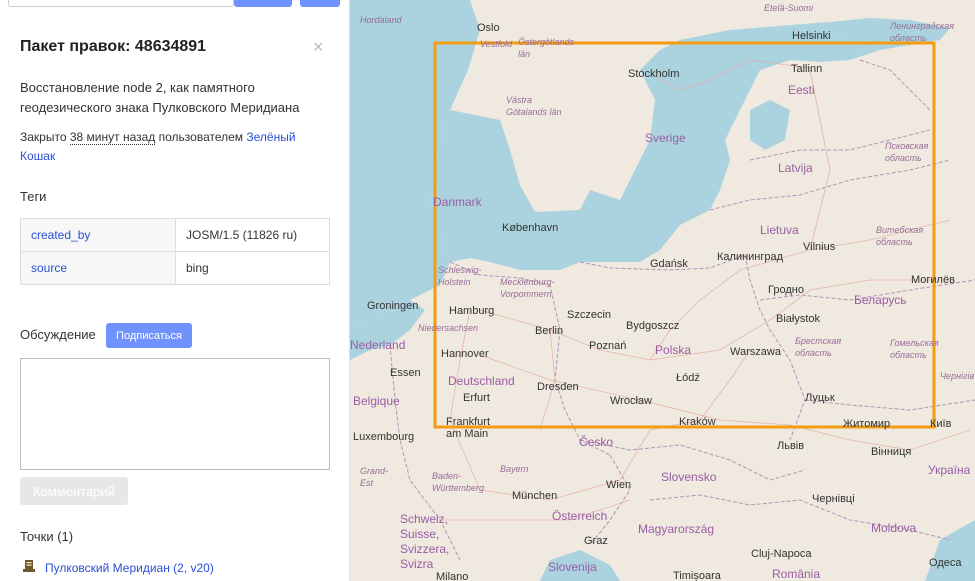 This screenshot has height=581, width=975. I want to click on tag-key: created_by, so click(98, 235).